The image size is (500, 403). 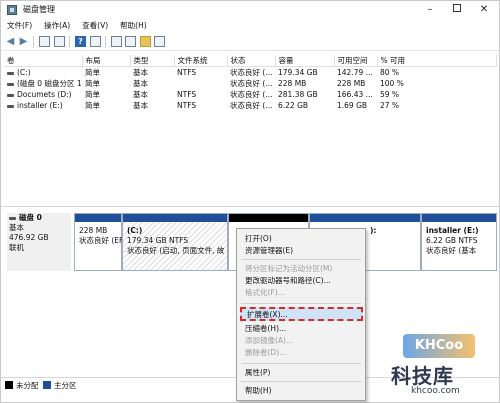 I want to click on volume-name: (C:), so click(x=24, y=72).